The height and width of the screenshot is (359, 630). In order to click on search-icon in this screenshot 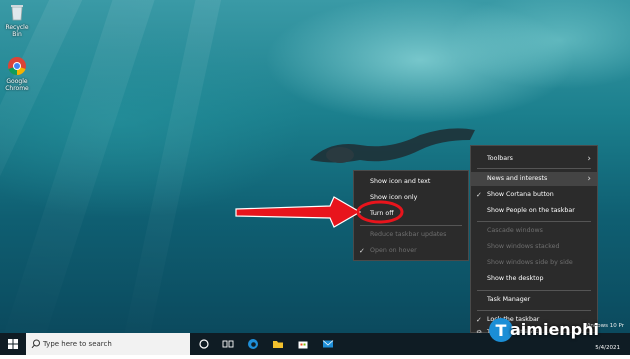, I will do `click(35, 344)`.